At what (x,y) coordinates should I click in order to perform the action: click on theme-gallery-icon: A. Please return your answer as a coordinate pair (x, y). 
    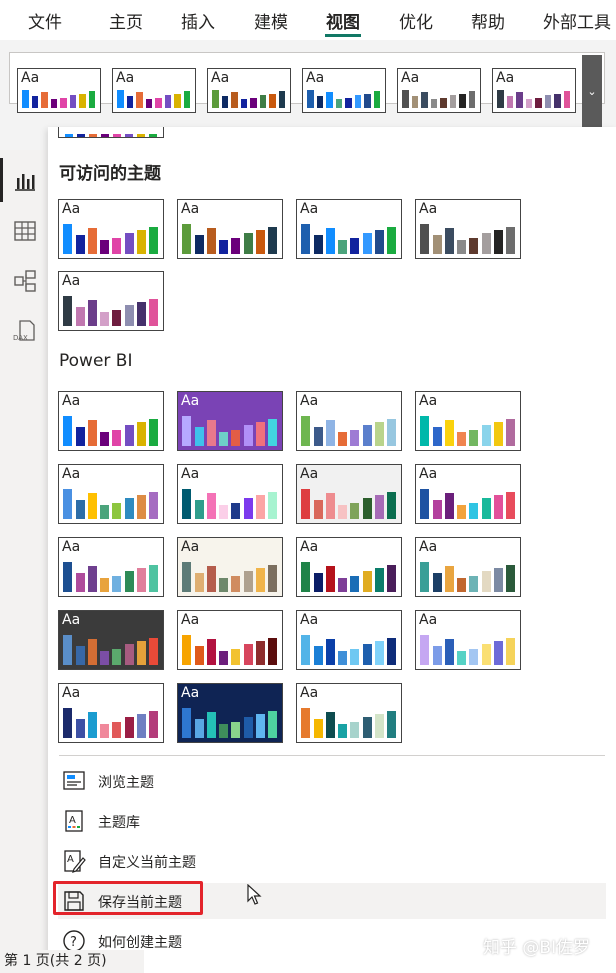
    Looking at the image, I should click on (74, 821).